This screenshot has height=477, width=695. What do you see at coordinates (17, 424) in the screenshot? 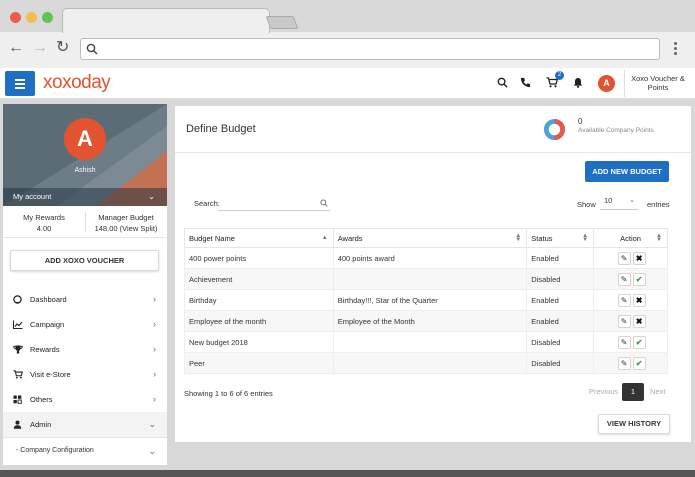
I see `admin-icon` at bounding box center [17, 424].